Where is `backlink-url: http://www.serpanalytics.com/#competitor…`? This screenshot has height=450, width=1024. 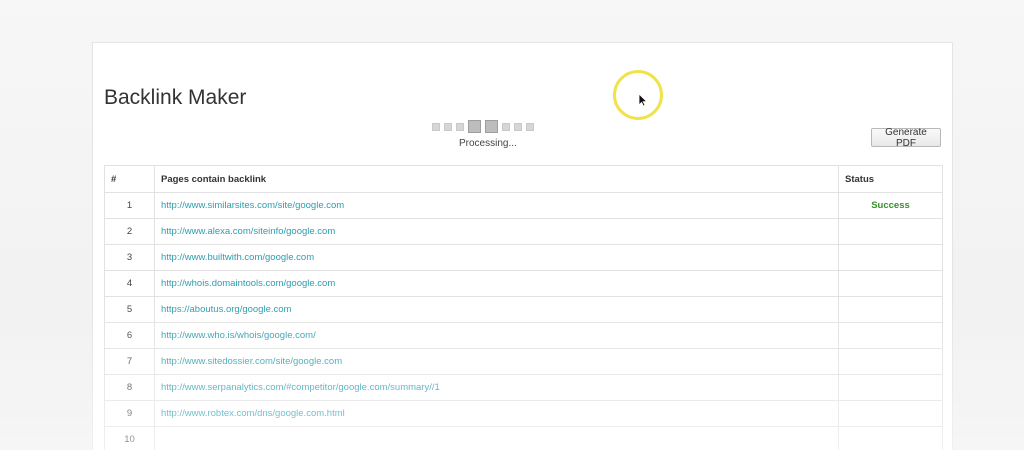
backlink-url: http://www.serpanalytics.com/#competitor… is located at coordinates (496, 387).